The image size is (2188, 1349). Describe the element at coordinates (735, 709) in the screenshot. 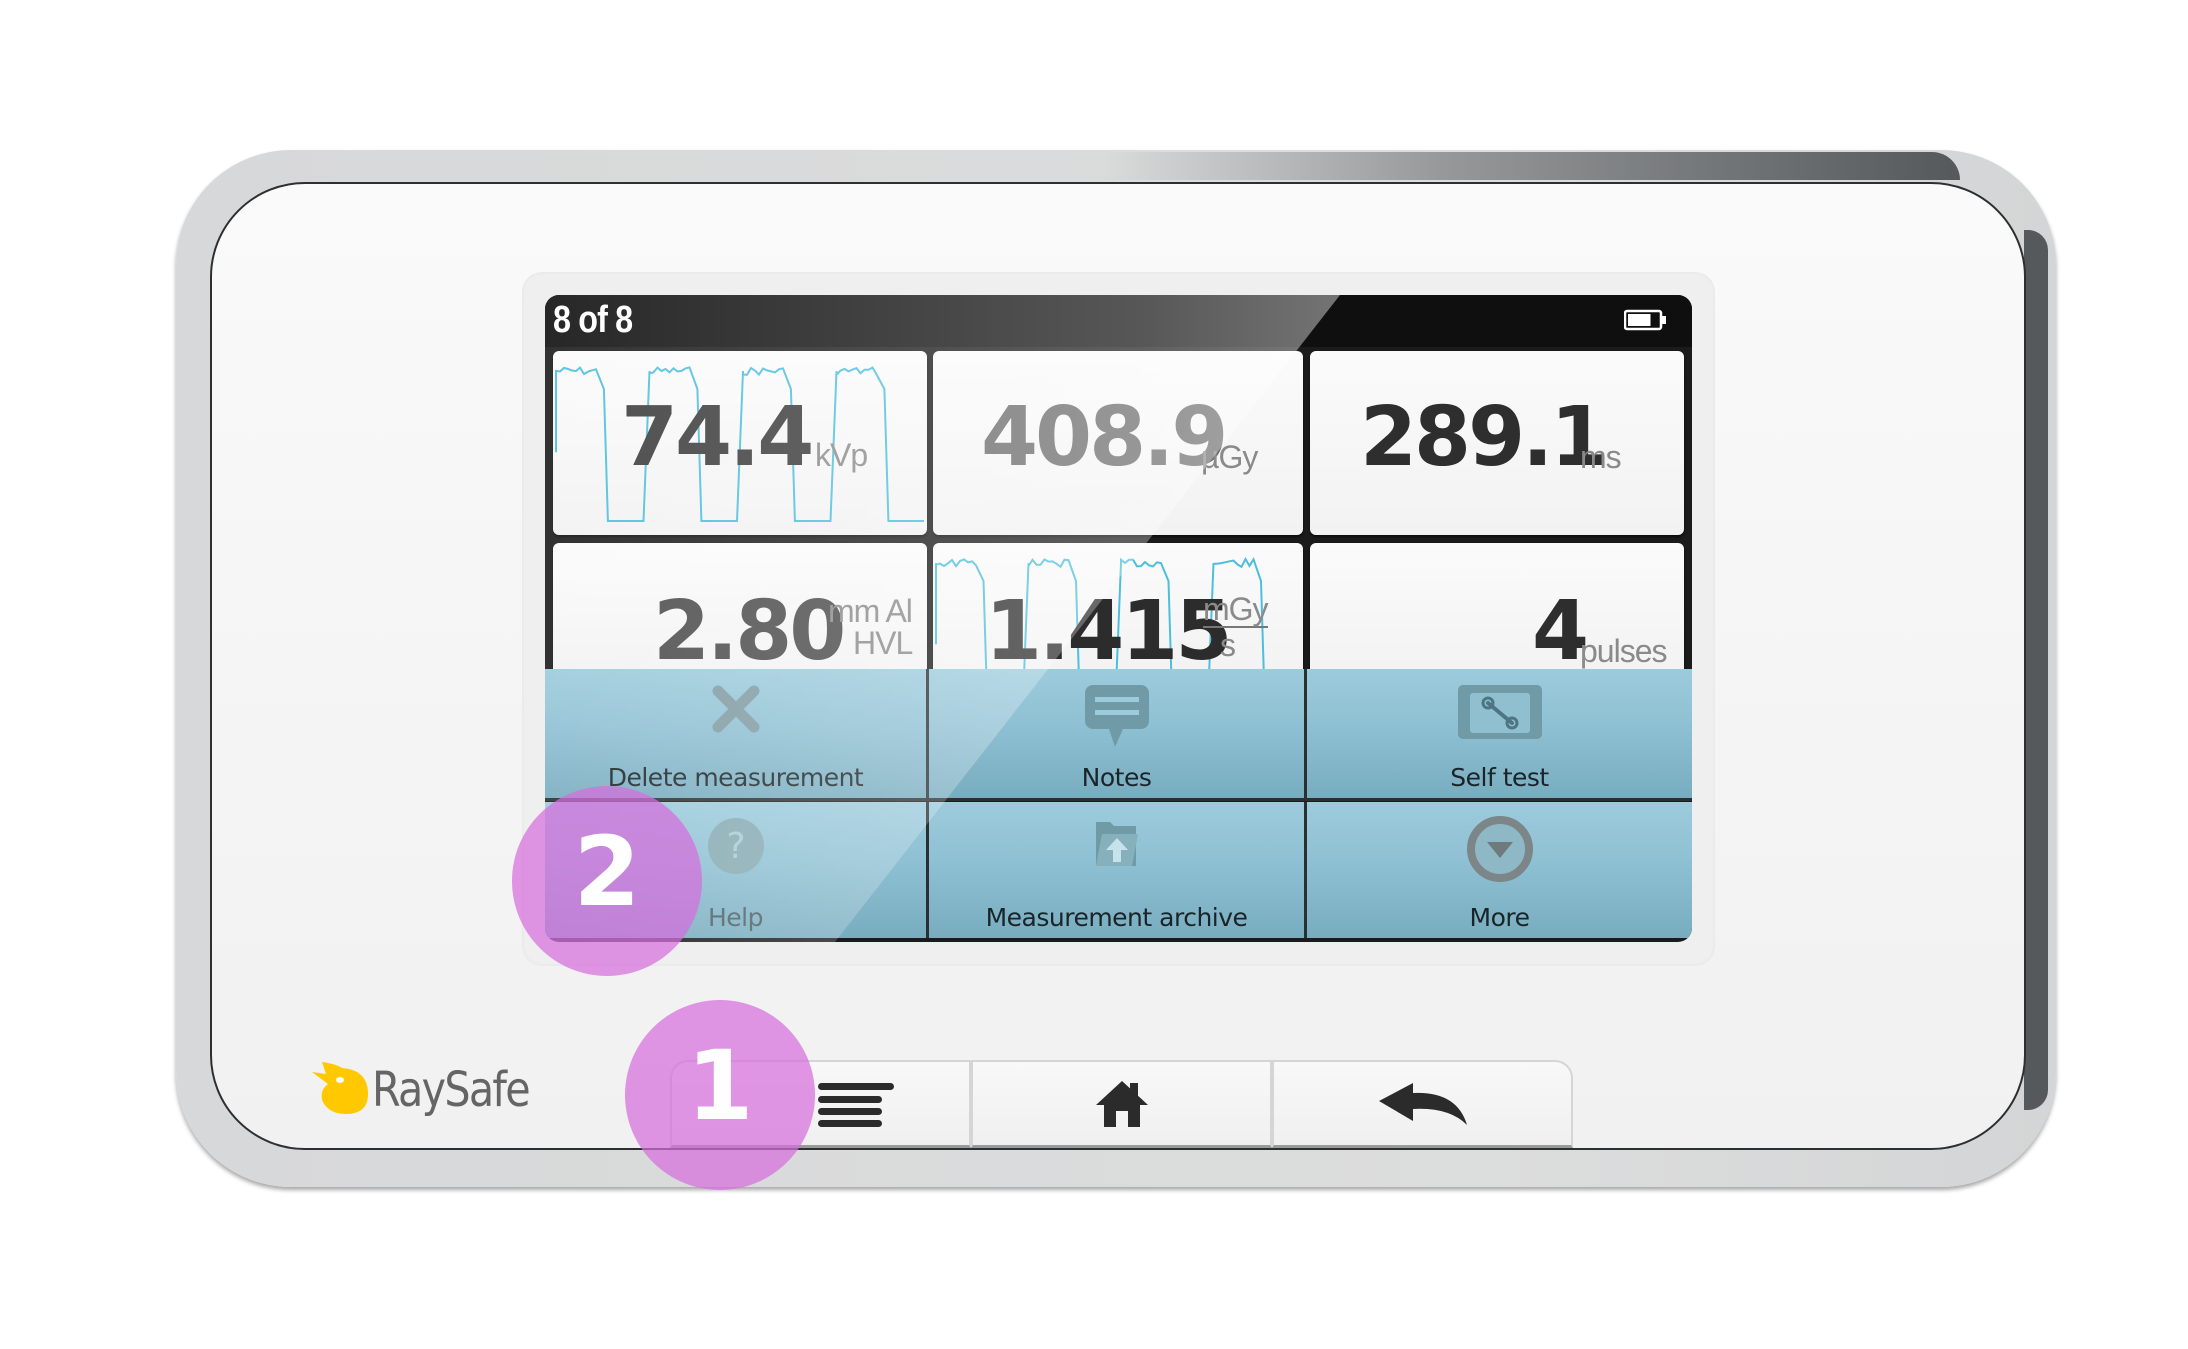

I see `close-icon` at that location.